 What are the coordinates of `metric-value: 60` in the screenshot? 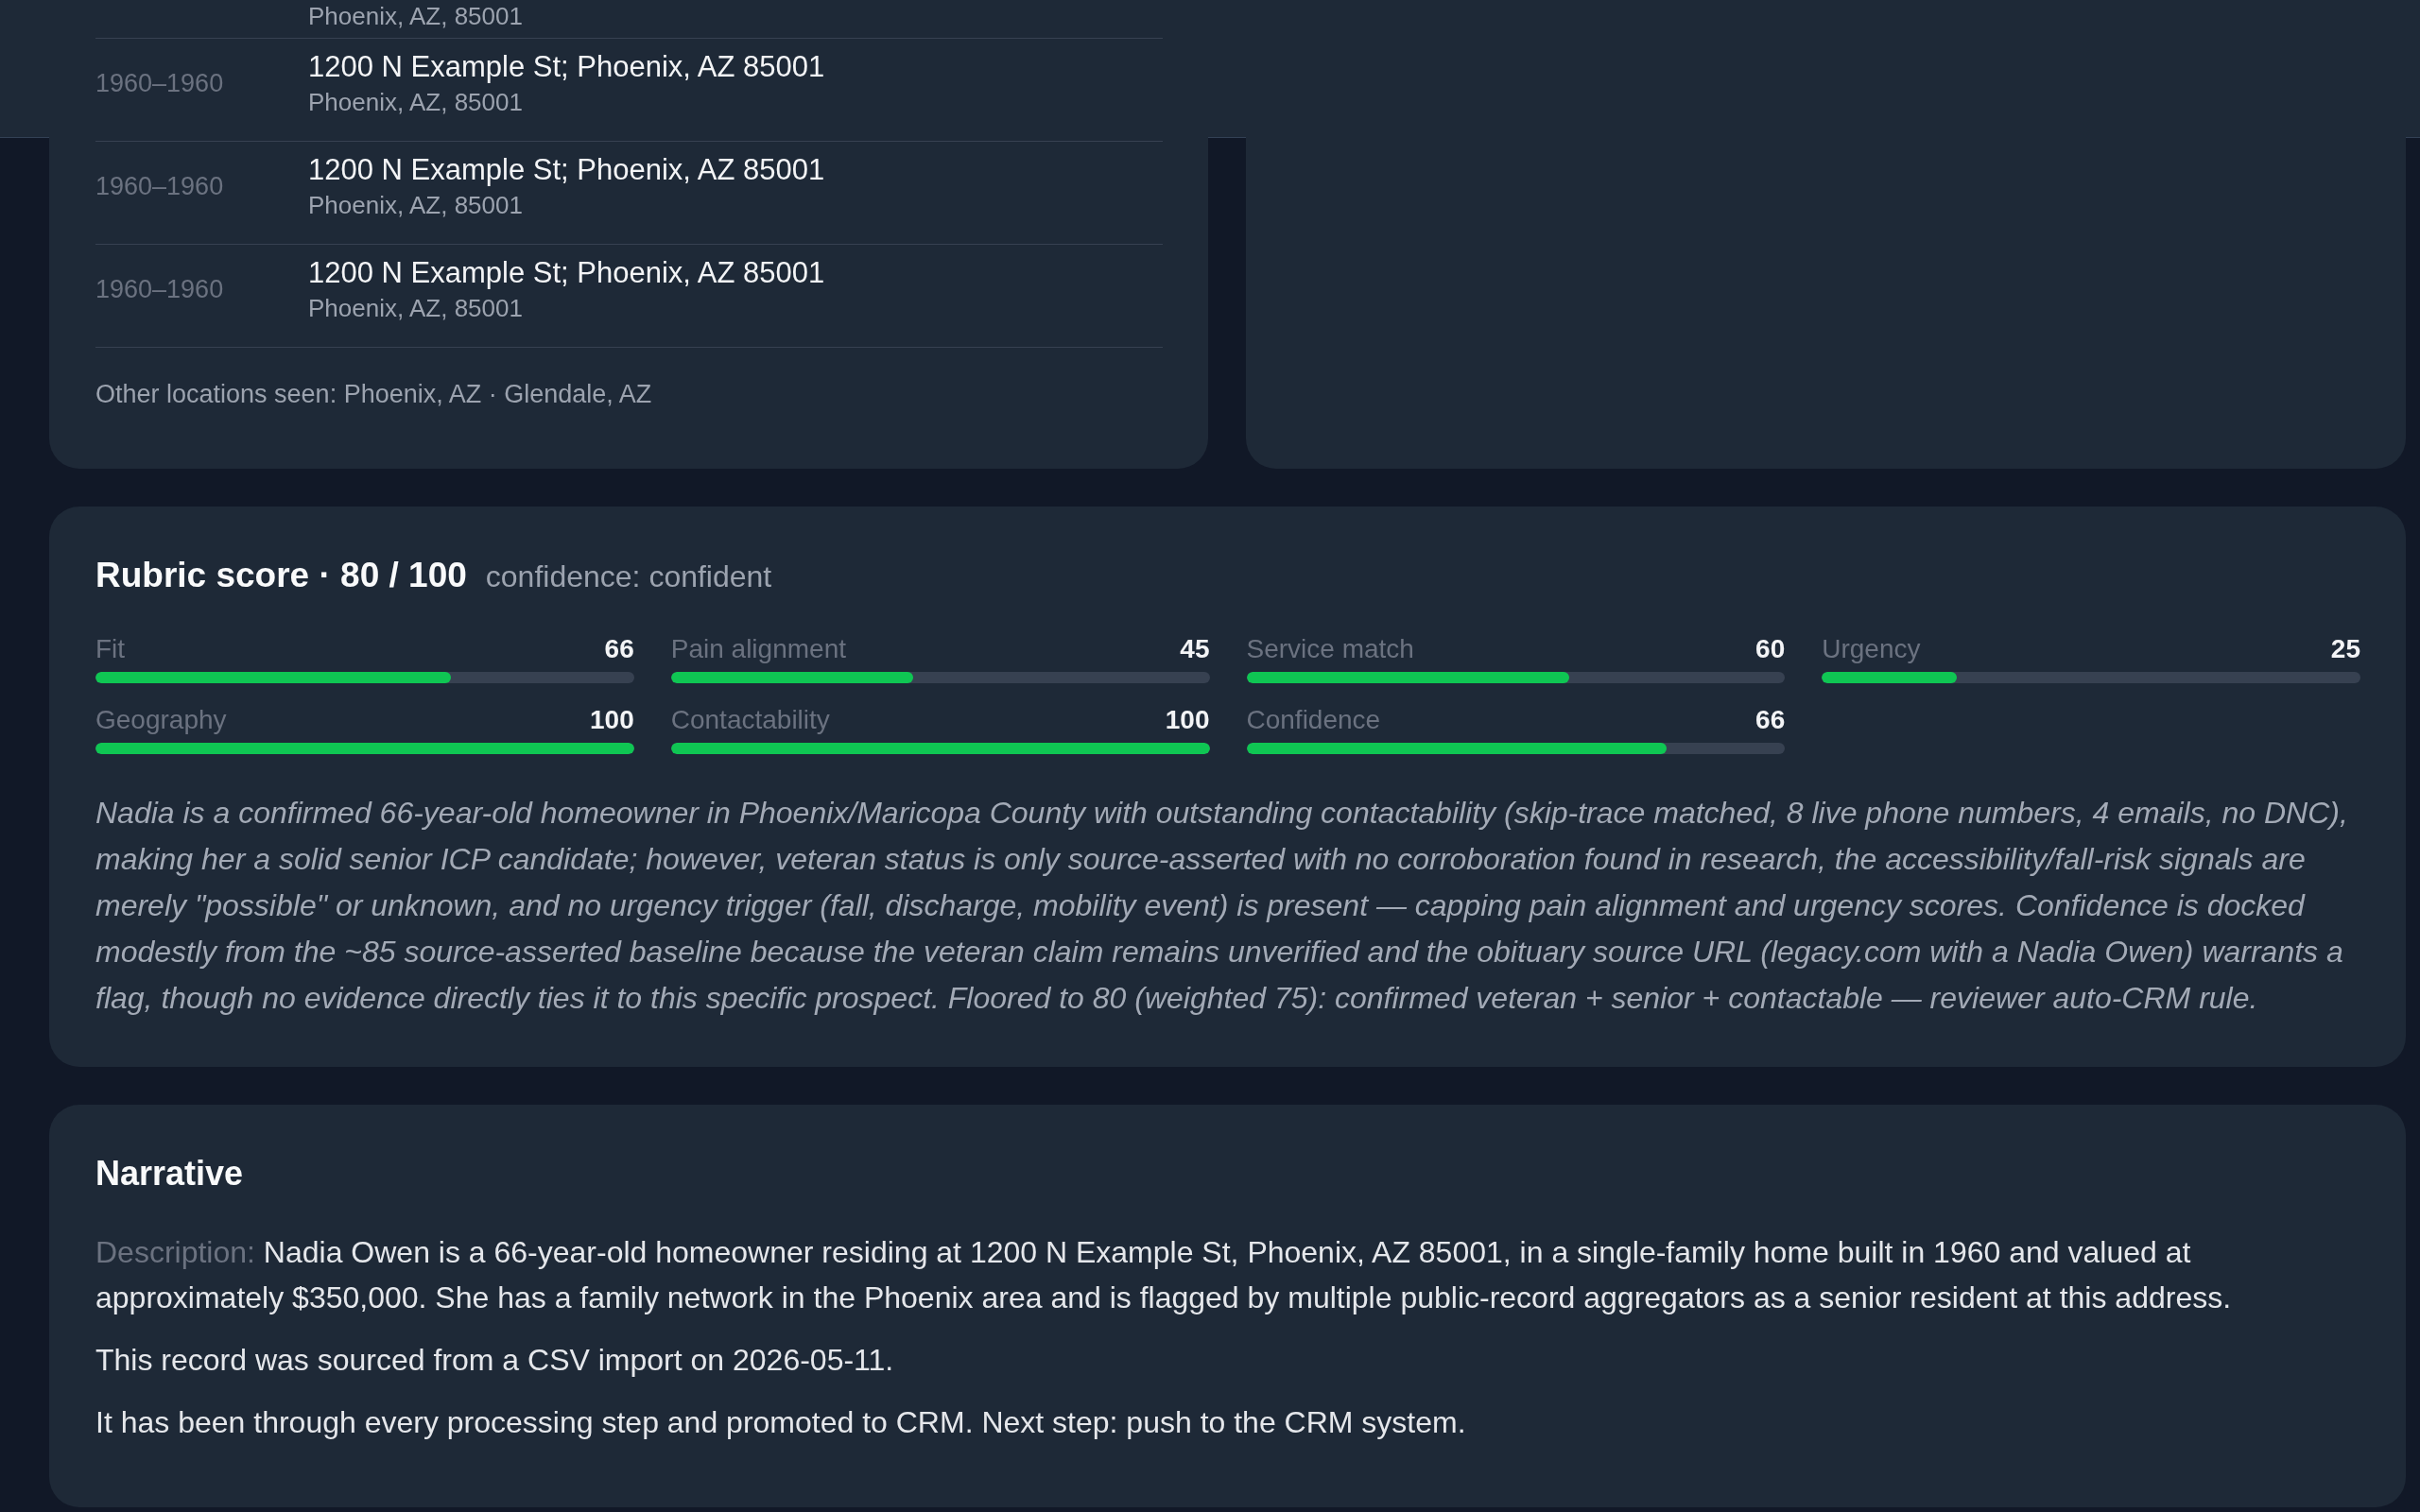 It's located at (1770, 649).